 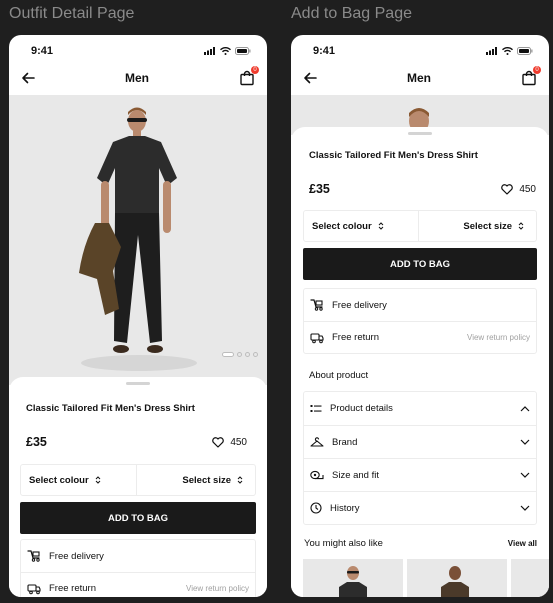 I want to click on accordion-product-details: Product details, so click(x=420, y=408).